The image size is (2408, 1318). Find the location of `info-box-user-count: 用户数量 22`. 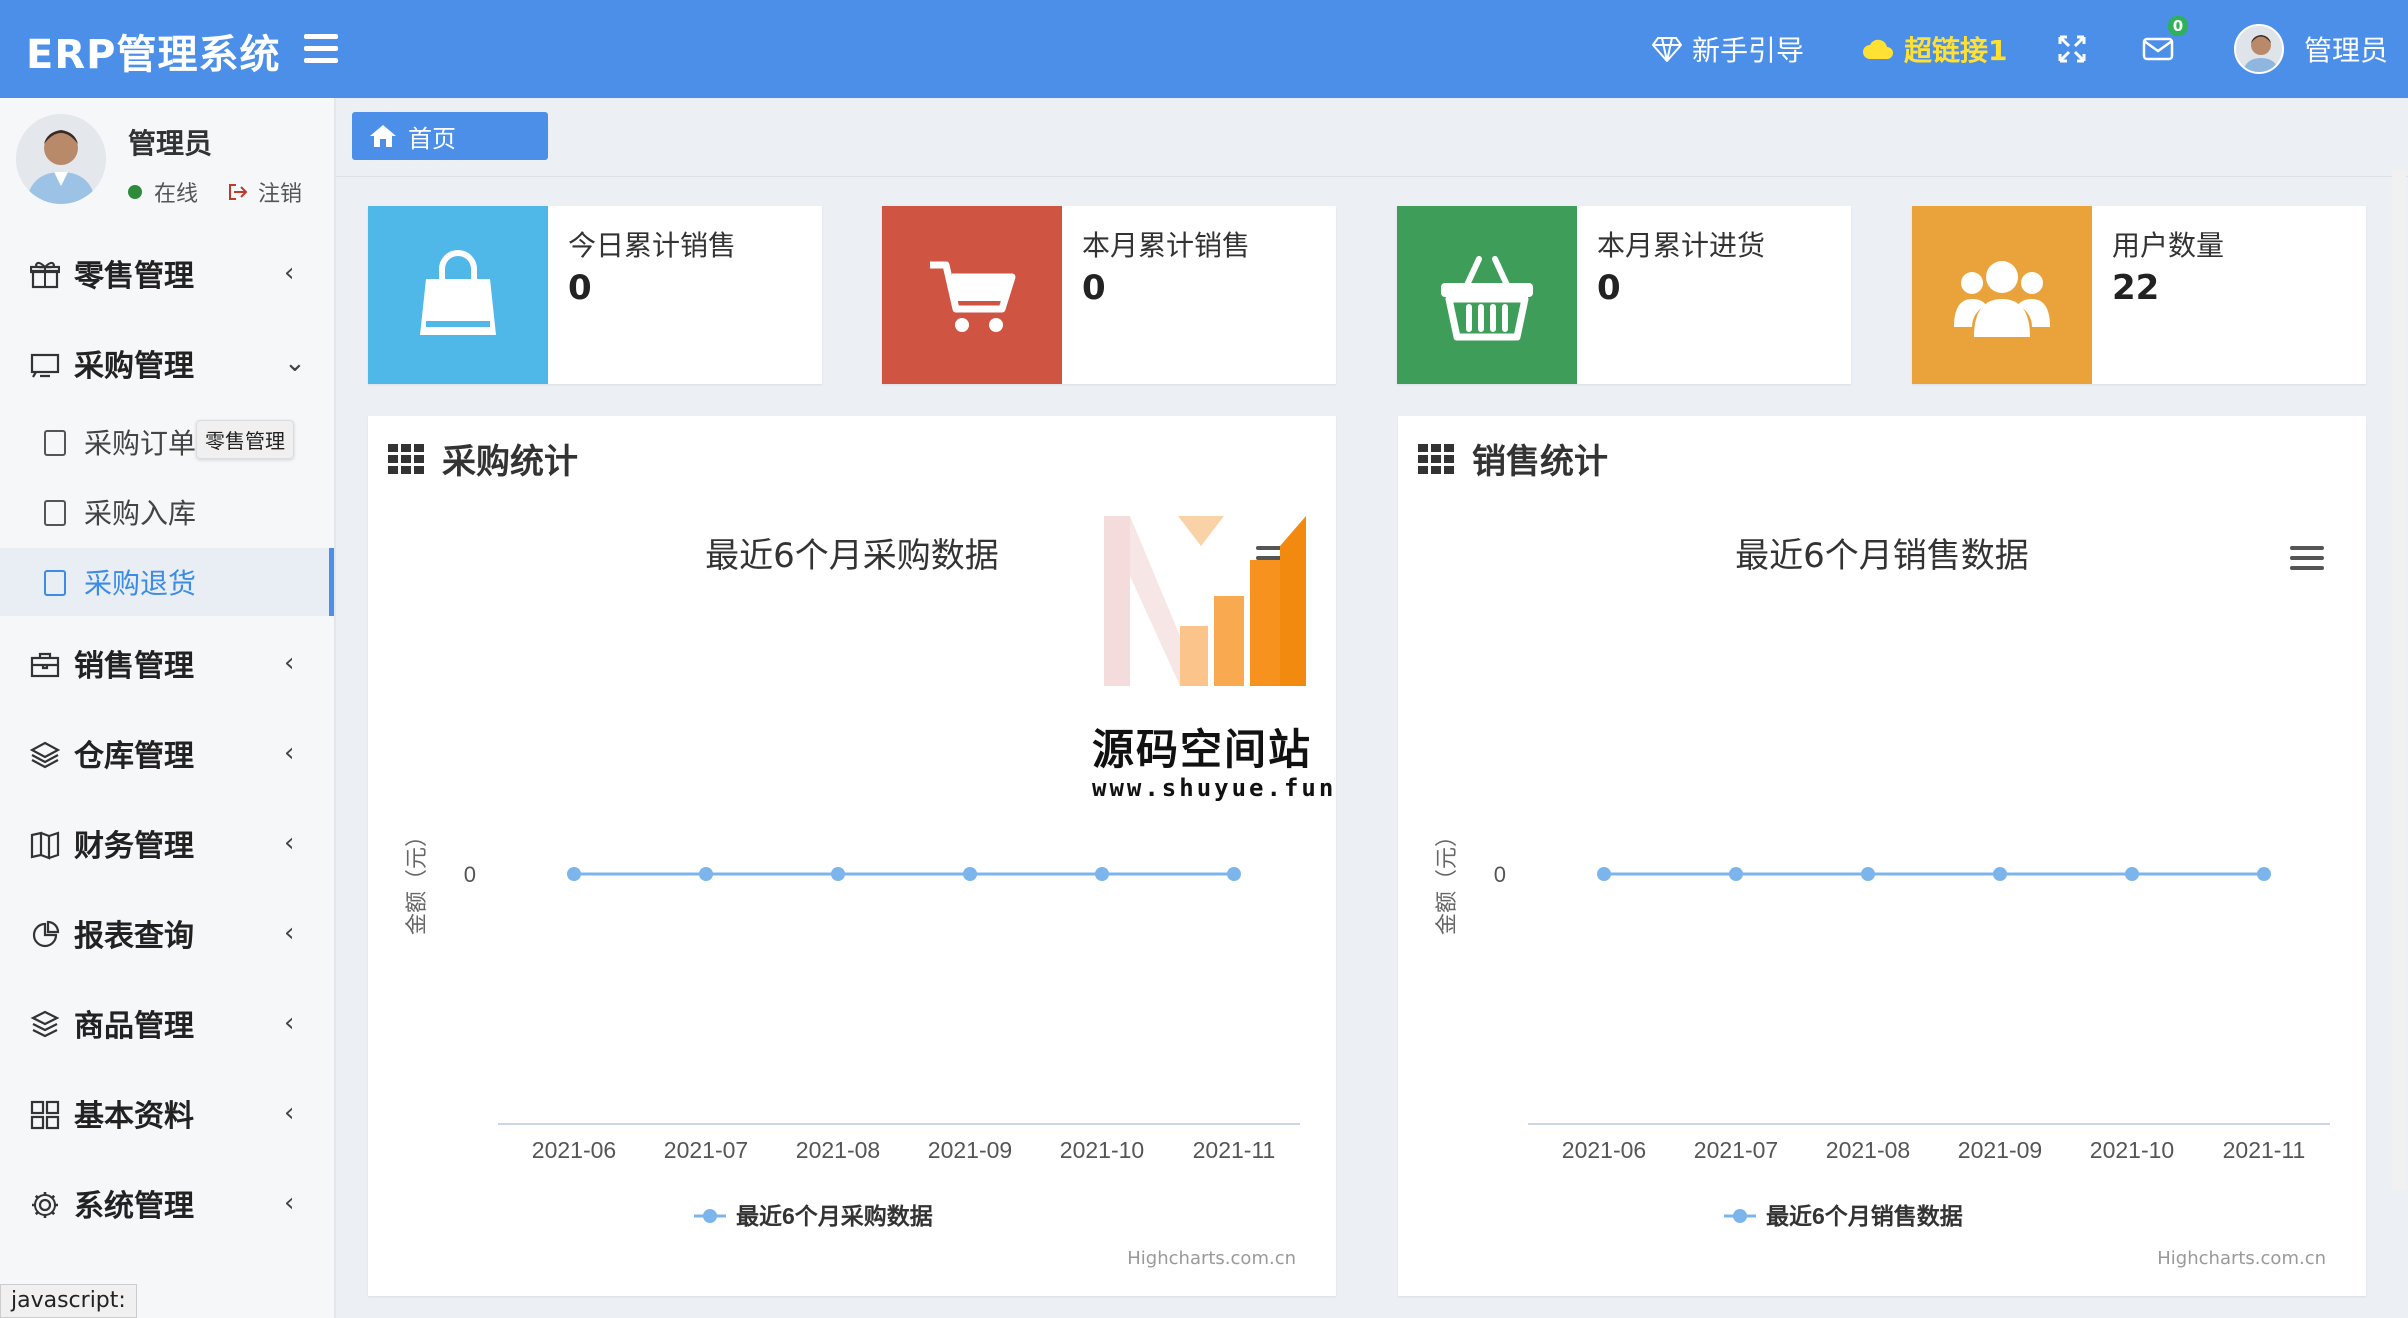

info-box-user-count: 用户数量 22 is located at coordinates (2139, 295).